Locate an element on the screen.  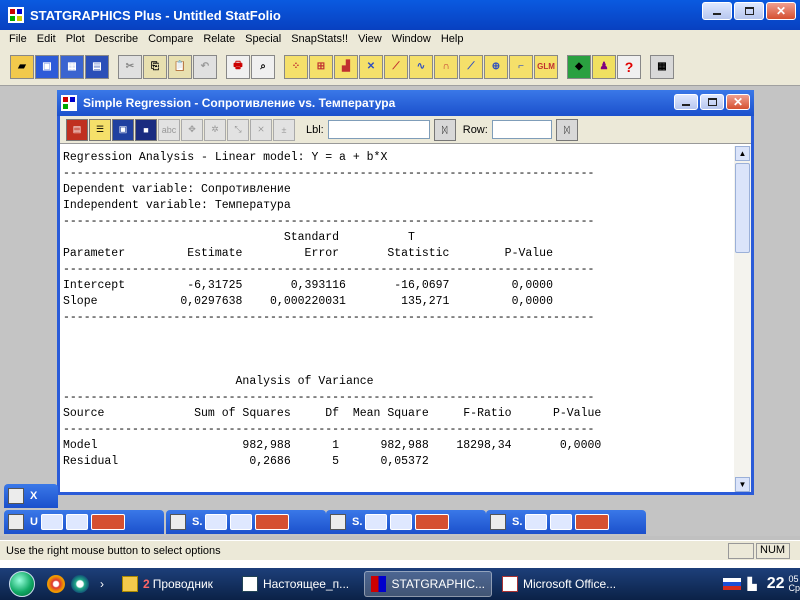
signal-bars-icon: ▙ is located at coordinates (751, 584).